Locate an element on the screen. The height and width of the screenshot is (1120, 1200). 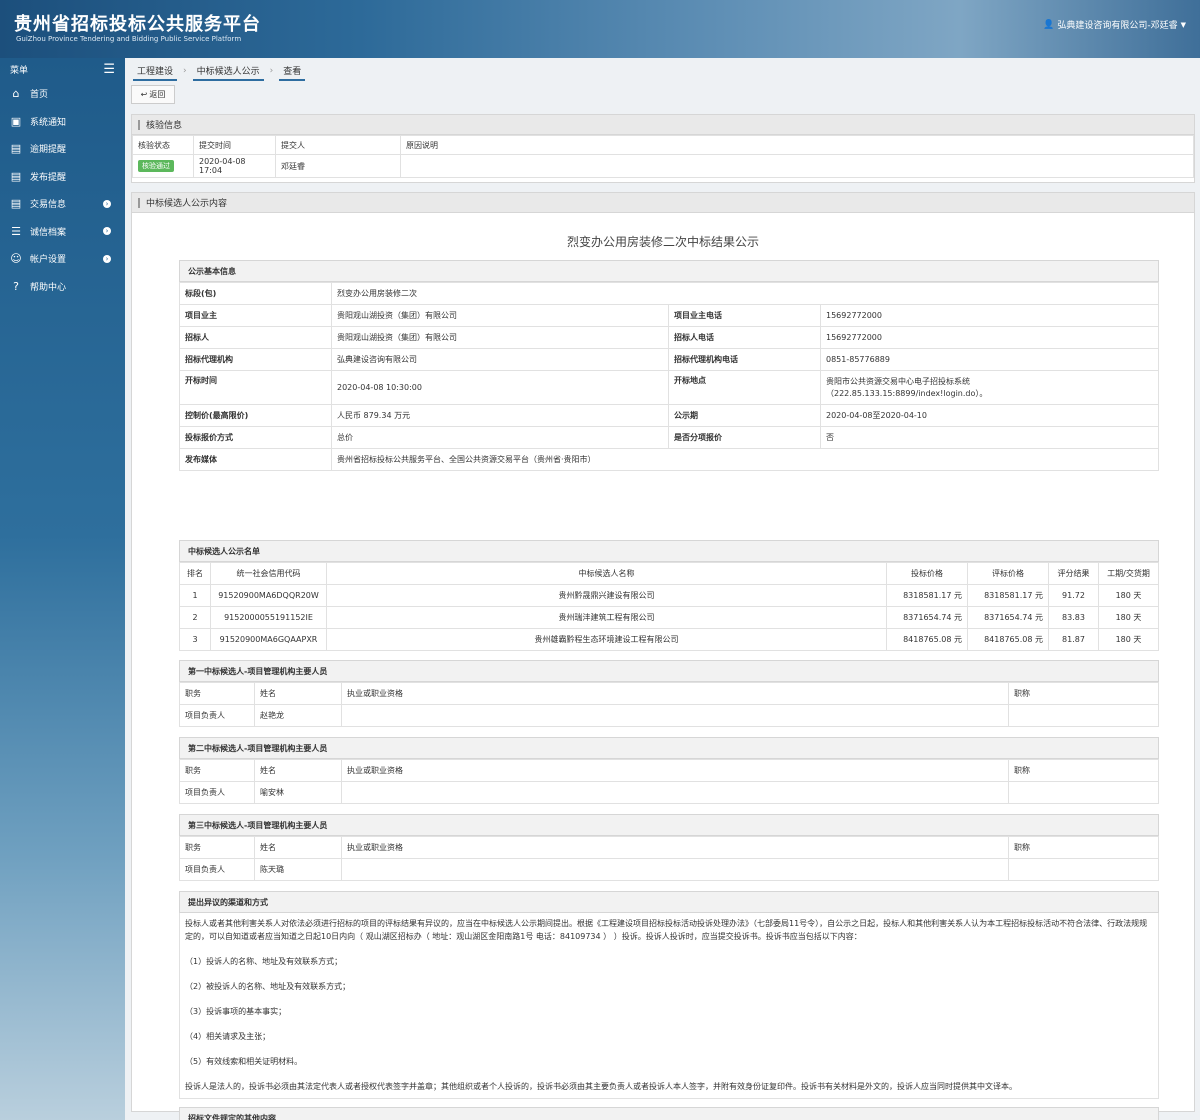
menu-label: 菜单 is located at coordinates (19, 70).